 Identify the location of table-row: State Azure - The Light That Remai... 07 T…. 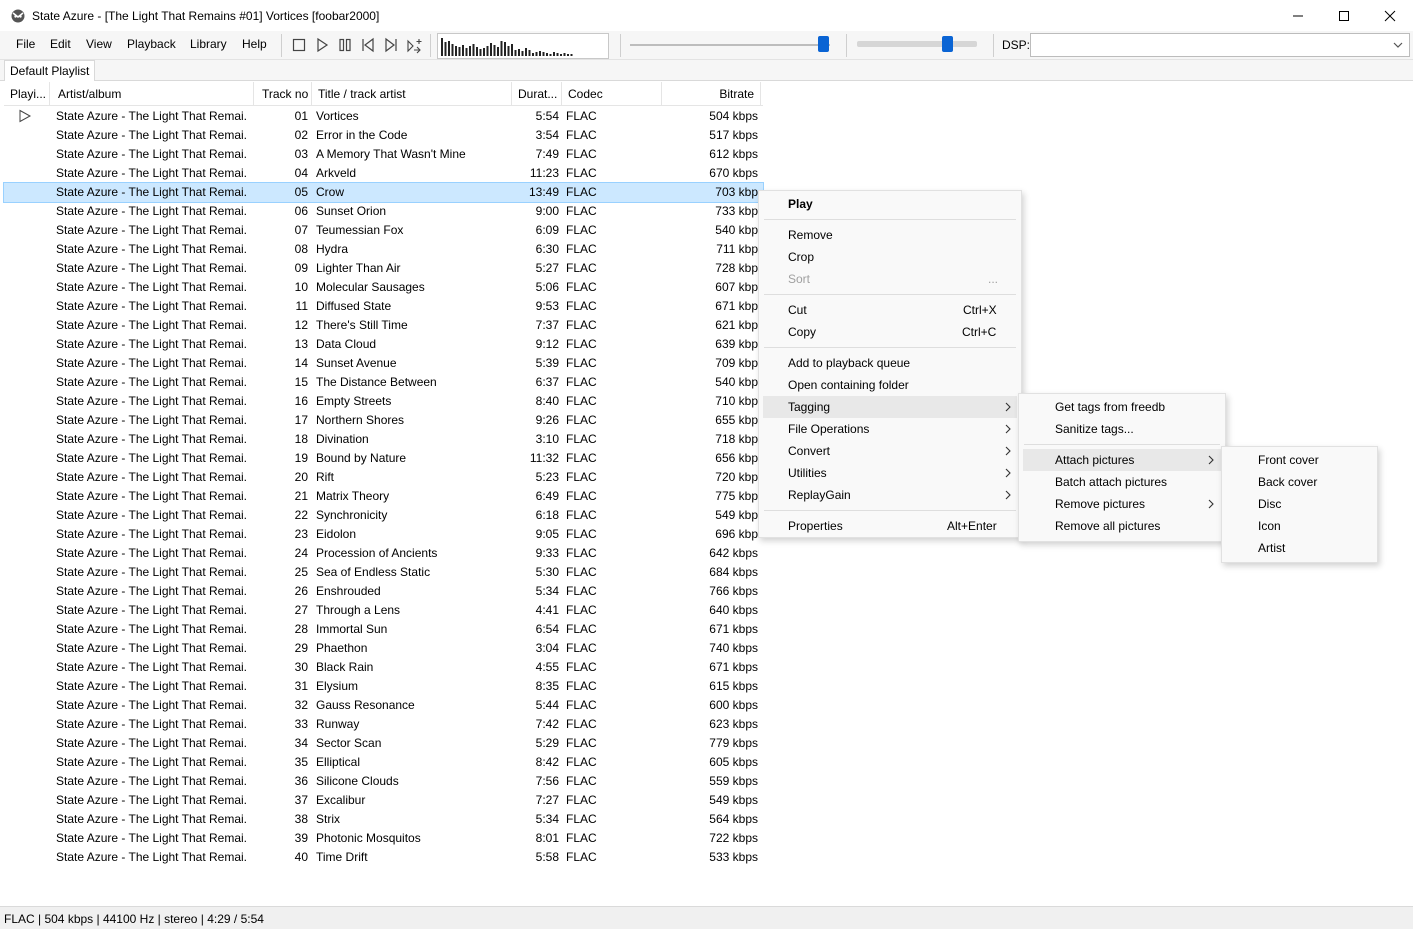
(383, 230).